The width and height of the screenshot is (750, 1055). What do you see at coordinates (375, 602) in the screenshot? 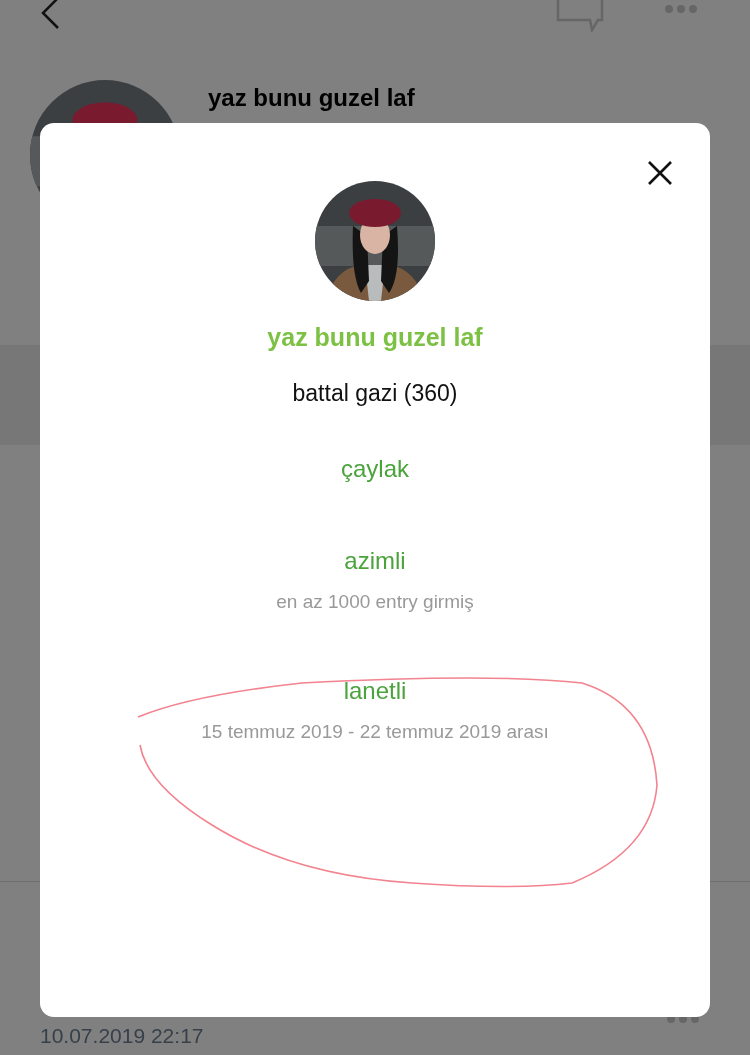
I see `badge-description: en az 1000 entry girmiş` at bounding box center [375, 602].